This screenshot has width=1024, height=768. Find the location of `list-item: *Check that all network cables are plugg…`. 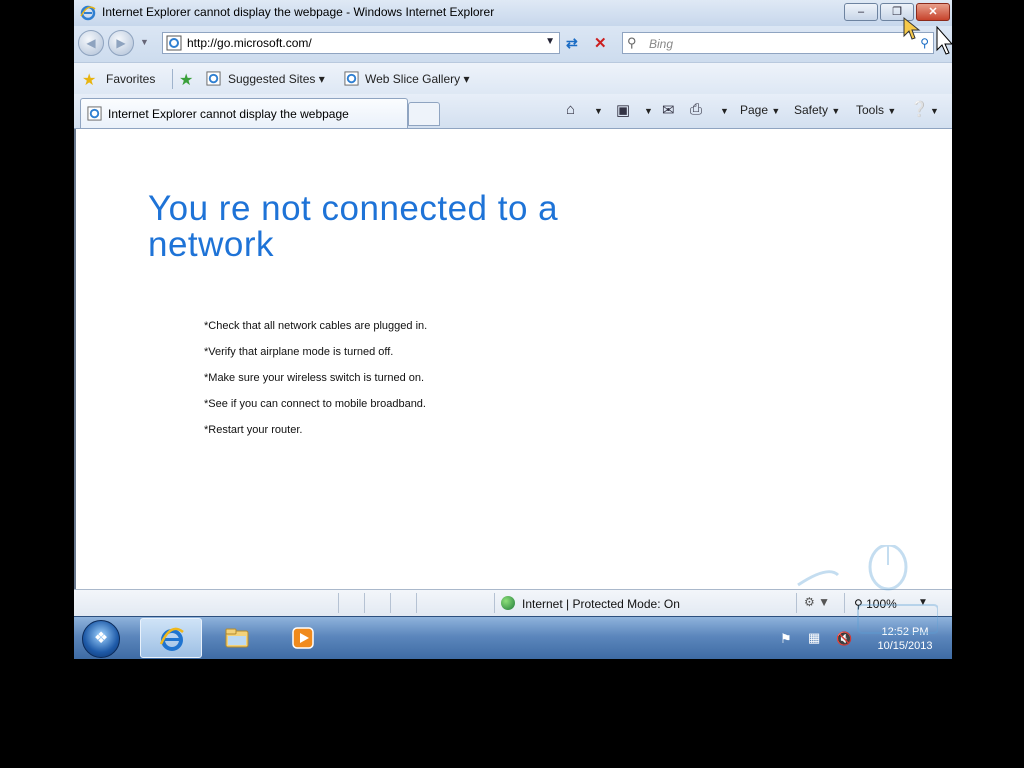

list-item: *Check that all network cables are plugg… is located at coordinates (316, 326).